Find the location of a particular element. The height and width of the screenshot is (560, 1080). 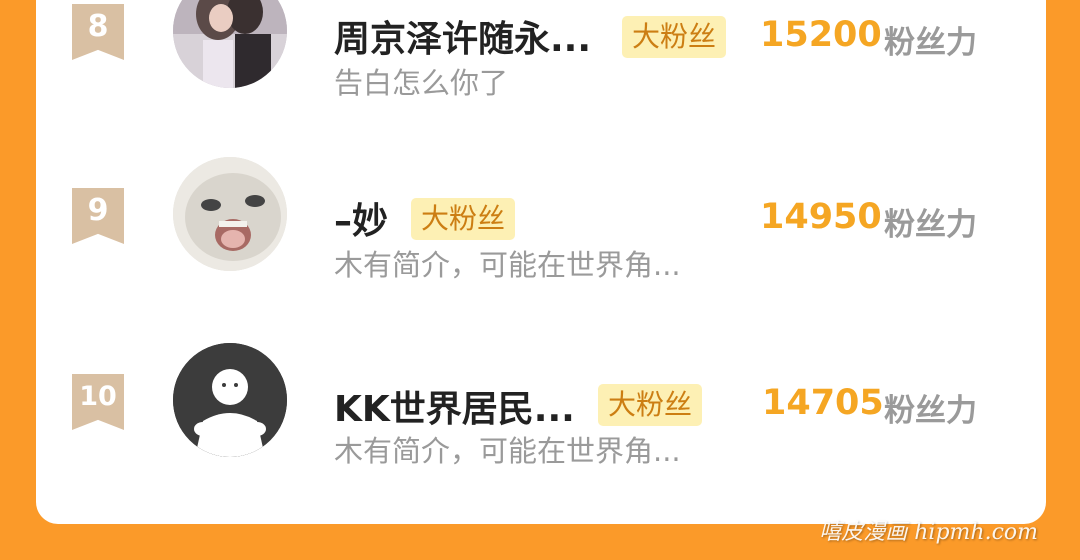

fan-power-value: 15200 is located at coordinates (821, 35).